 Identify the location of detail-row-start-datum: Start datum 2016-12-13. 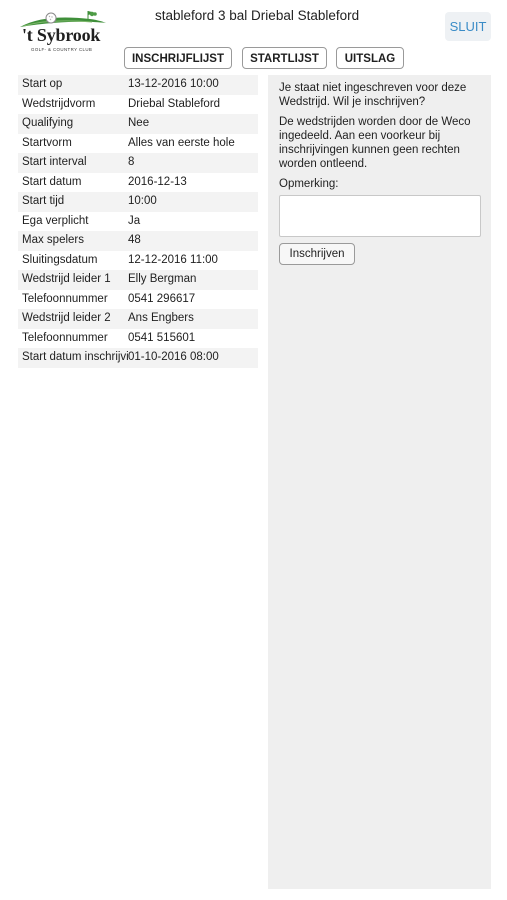
(138, 182).